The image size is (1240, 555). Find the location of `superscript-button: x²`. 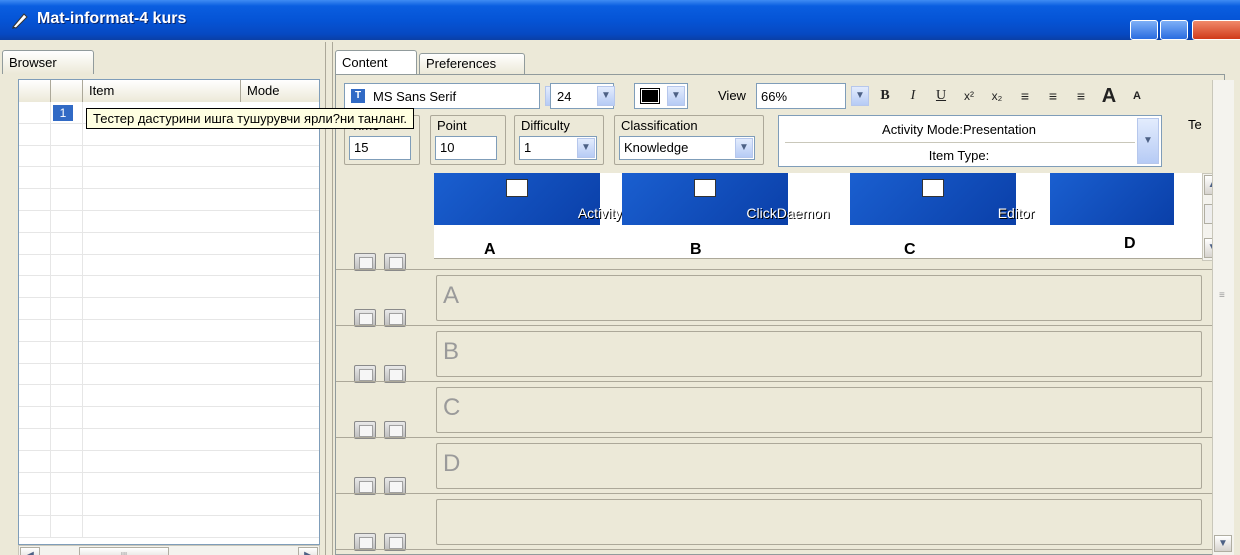

superscript-button: x² is located at coordinates (969, 96).